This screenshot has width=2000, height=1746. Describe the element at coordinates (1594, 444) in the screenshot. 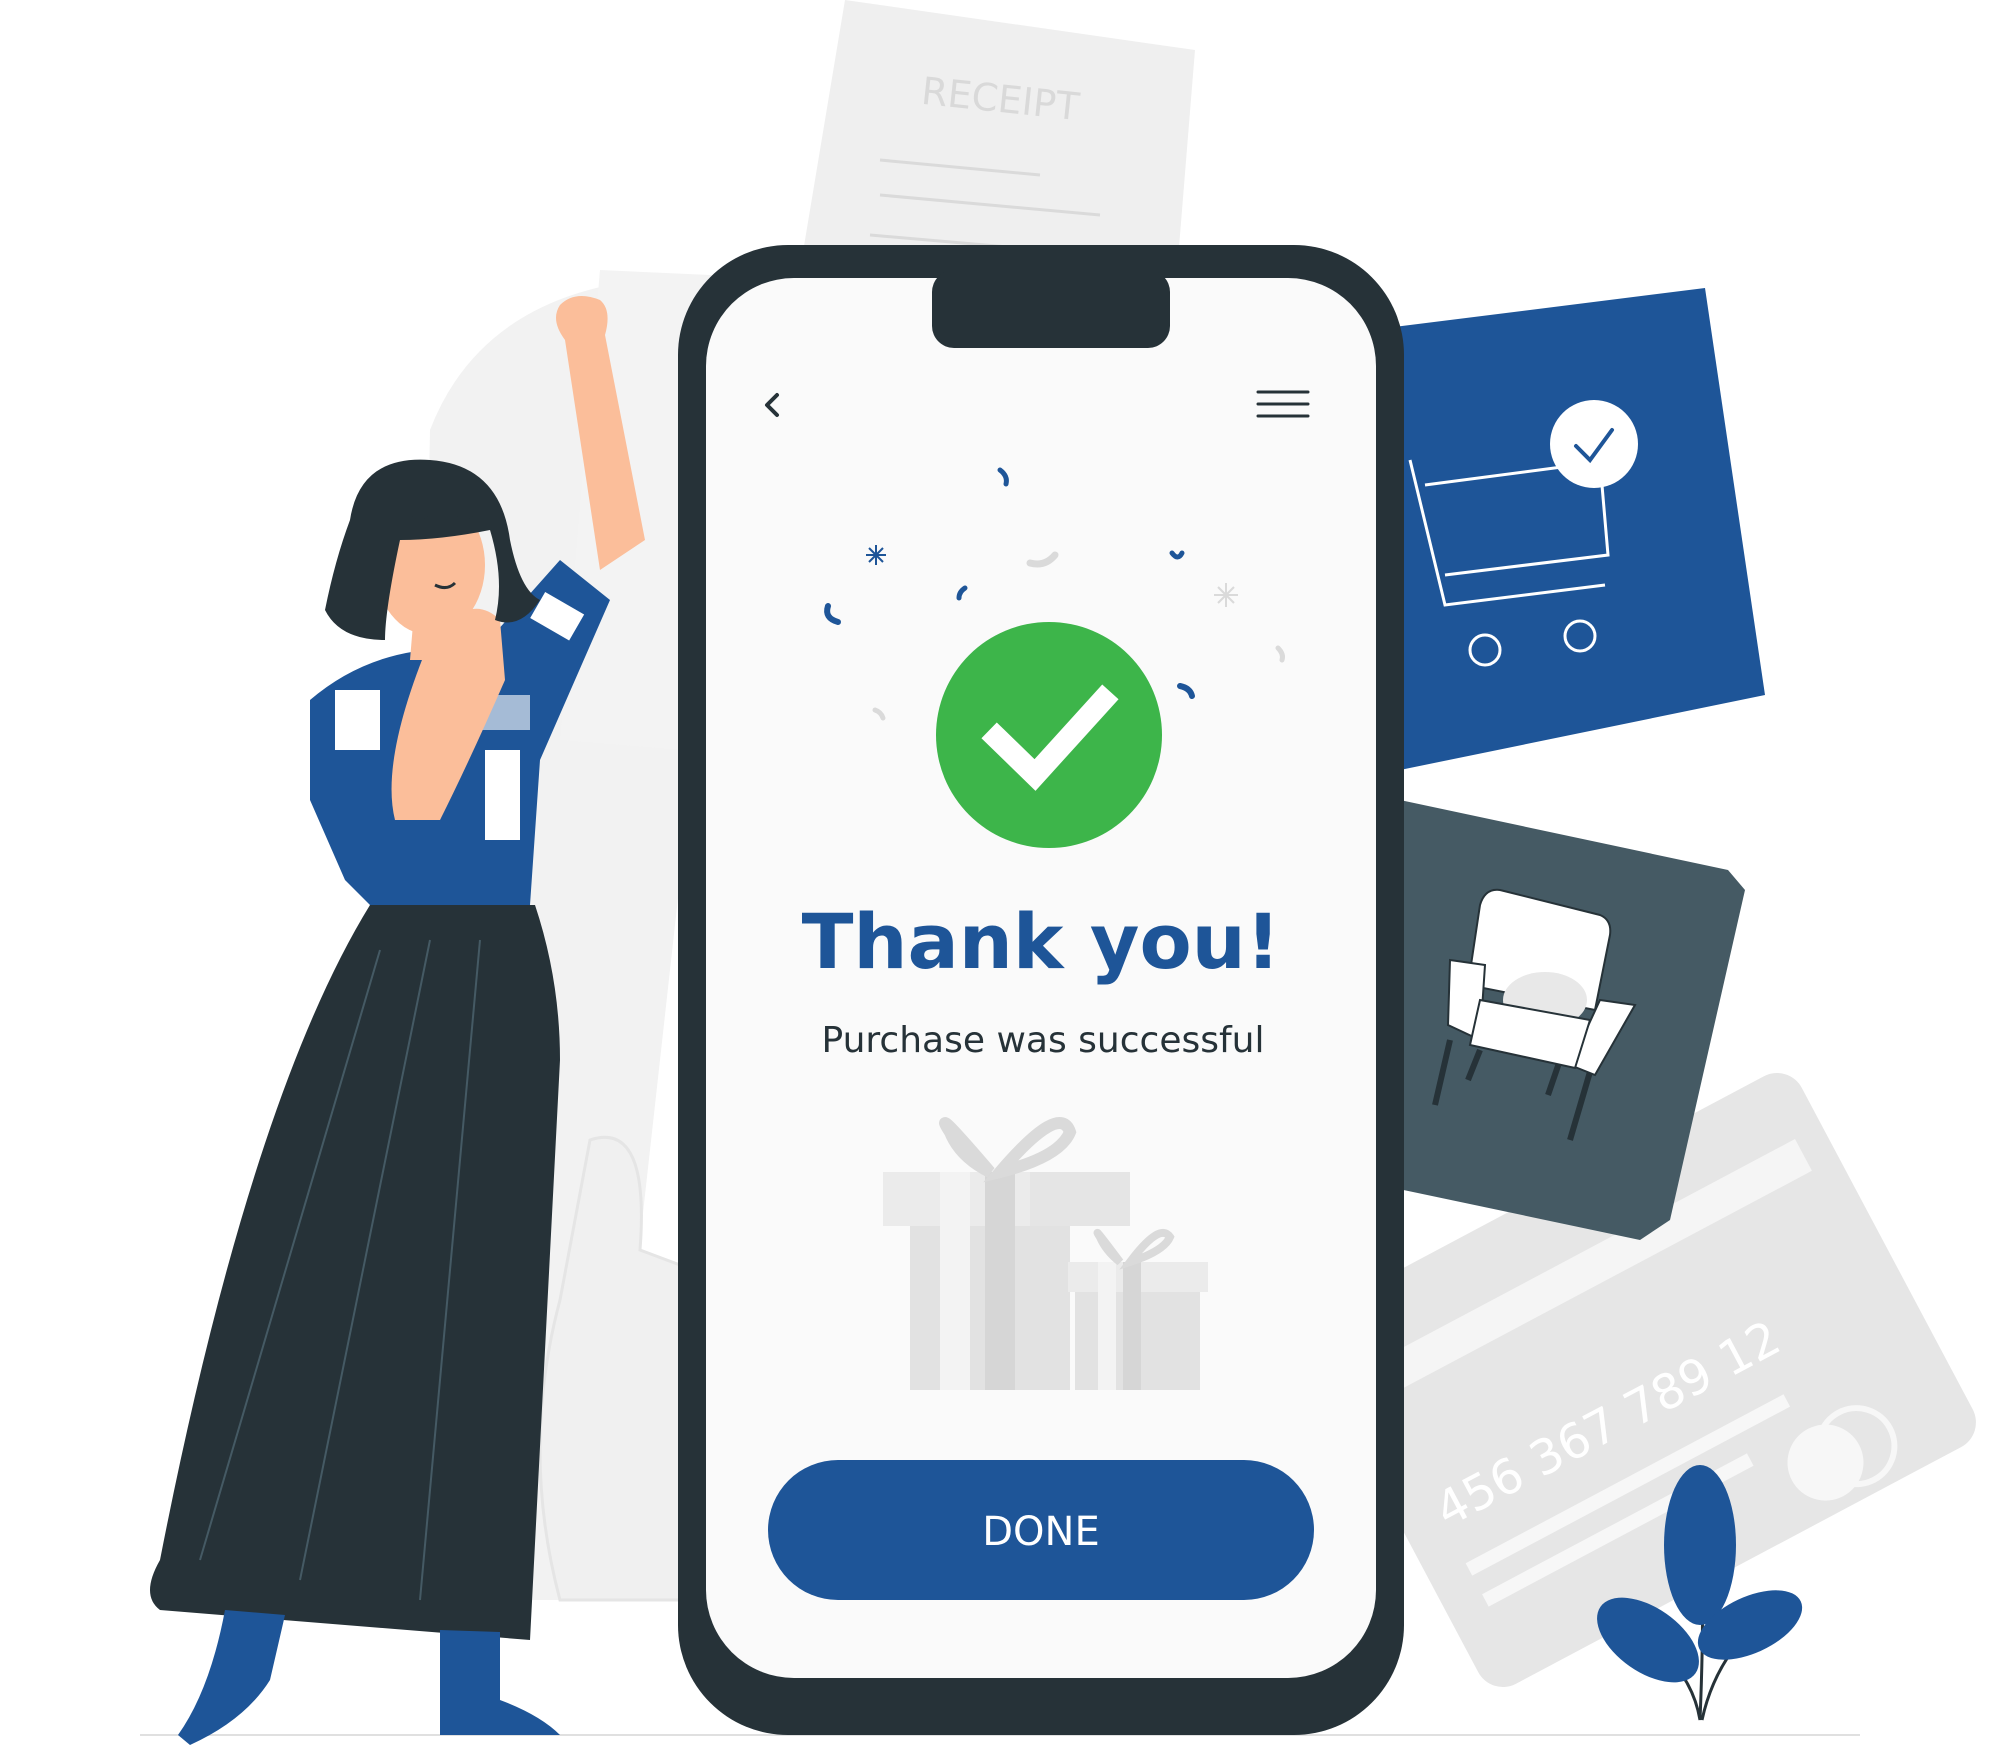

I see `check-badge-icon` at that location.